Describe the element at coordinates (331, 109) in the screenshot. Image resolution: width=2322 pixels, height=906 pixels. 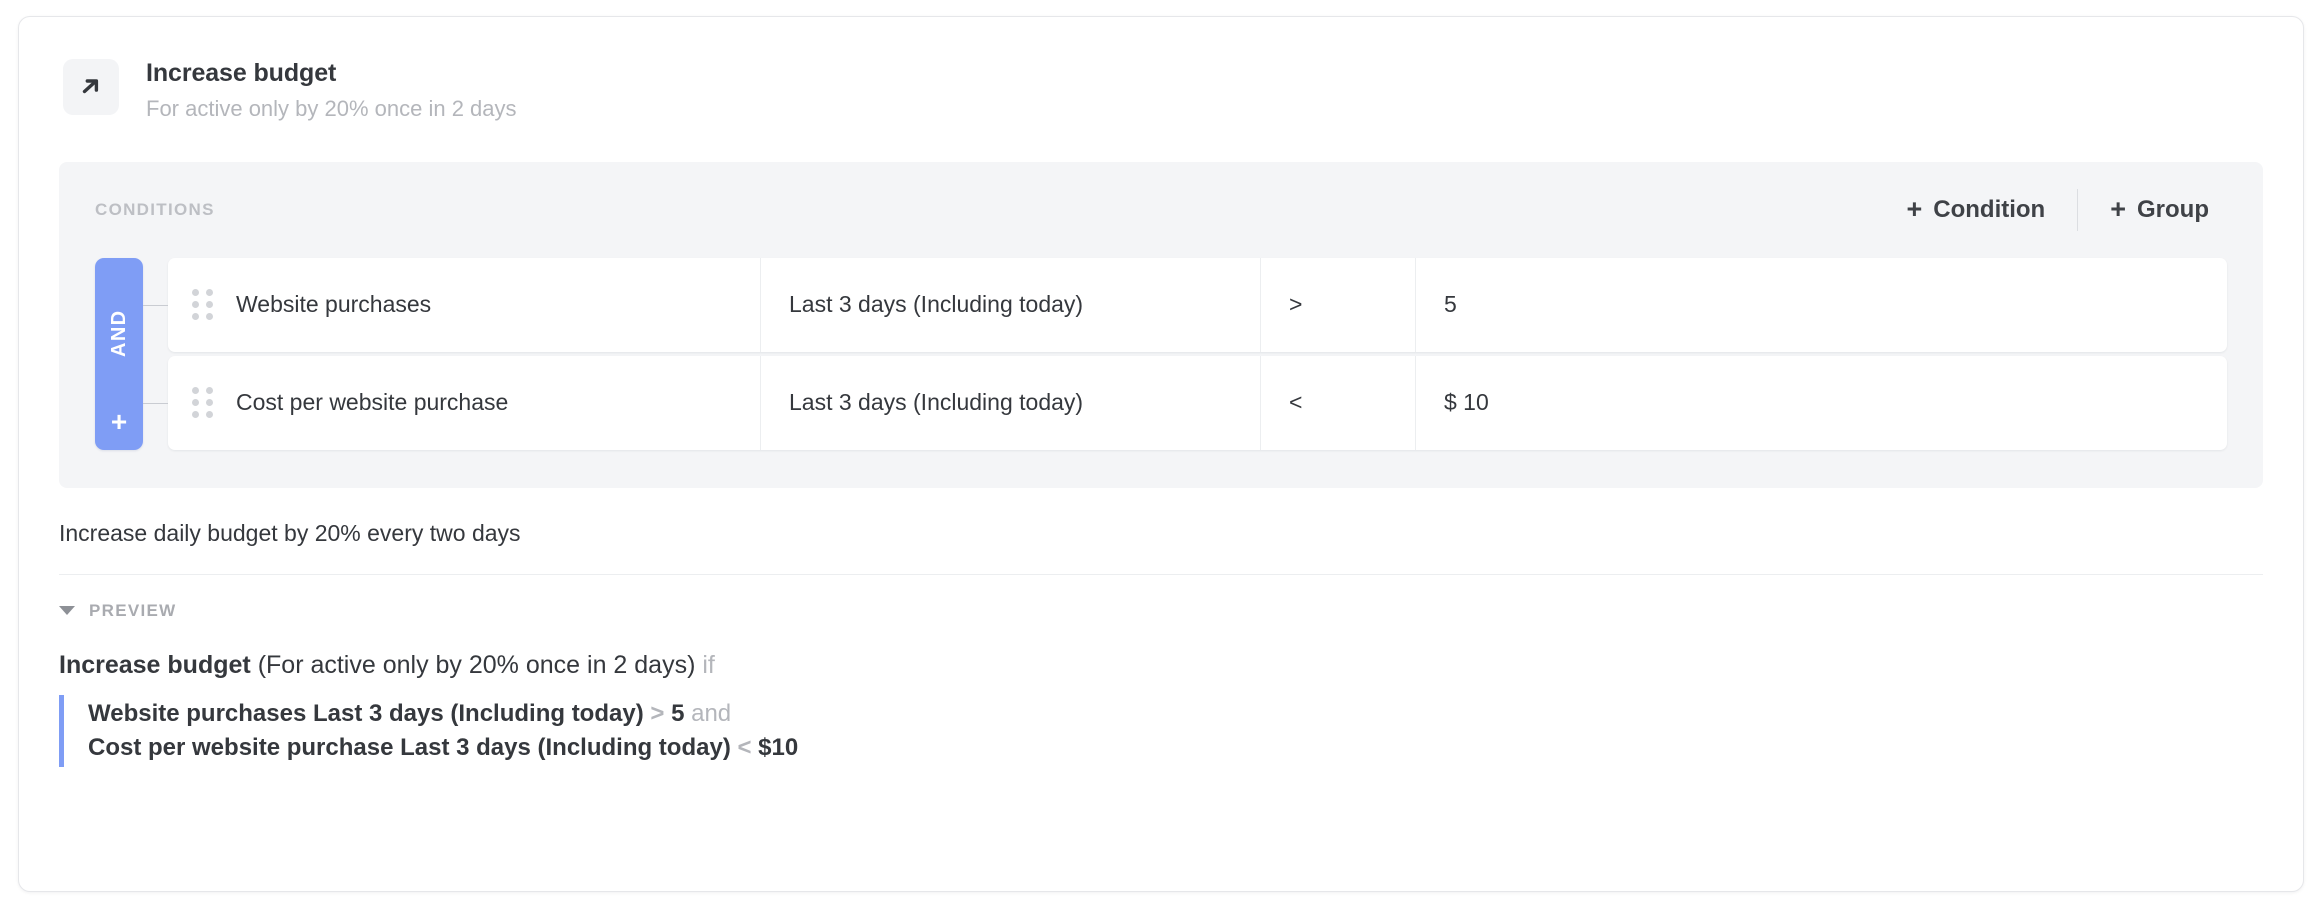
I see `rule-subtitle: For active only by 20% once in 2 days` at that location.